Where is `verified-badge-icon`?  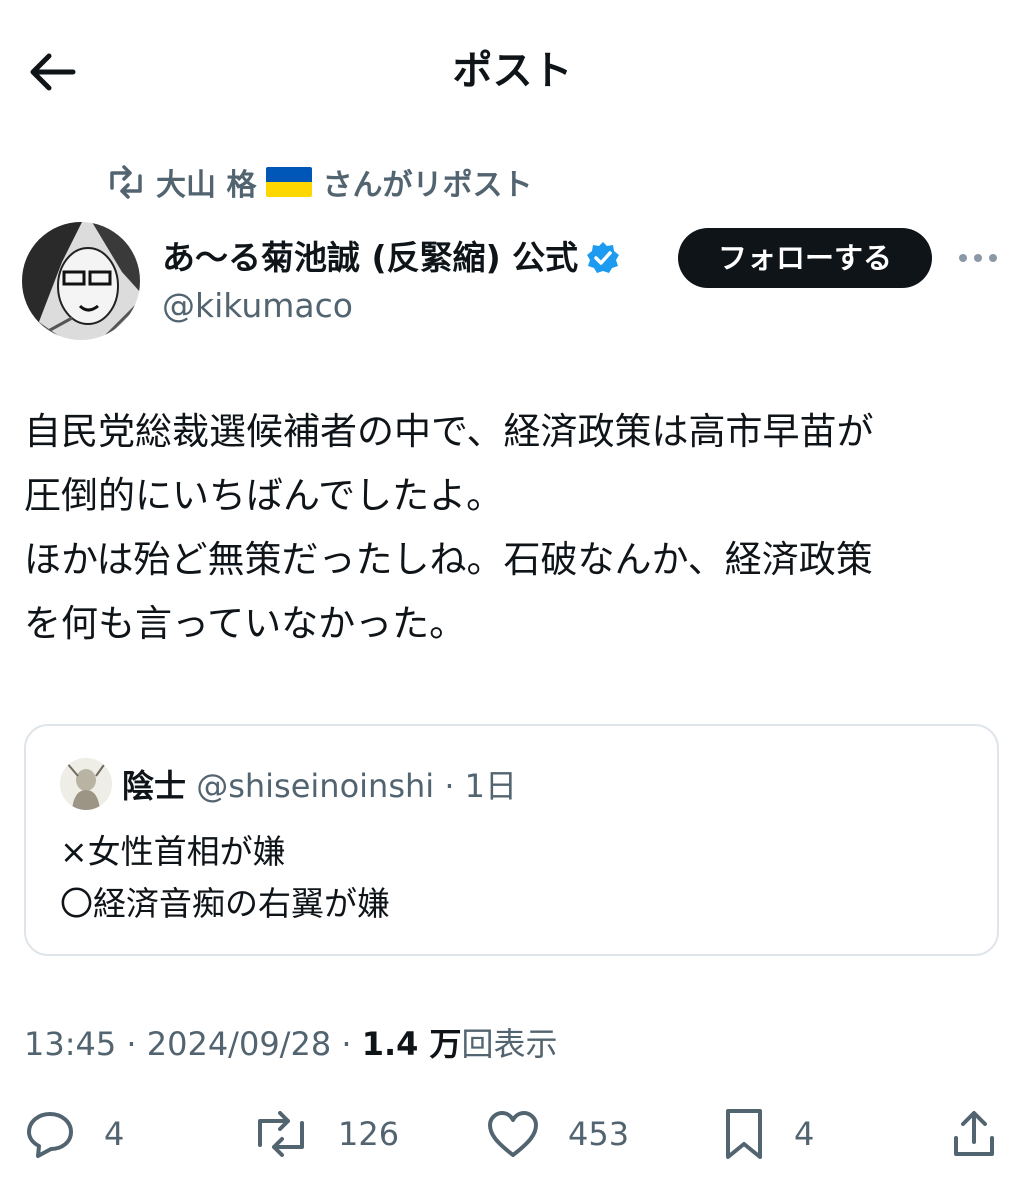
verified-badge-icon is located at coordinates (603, 257).